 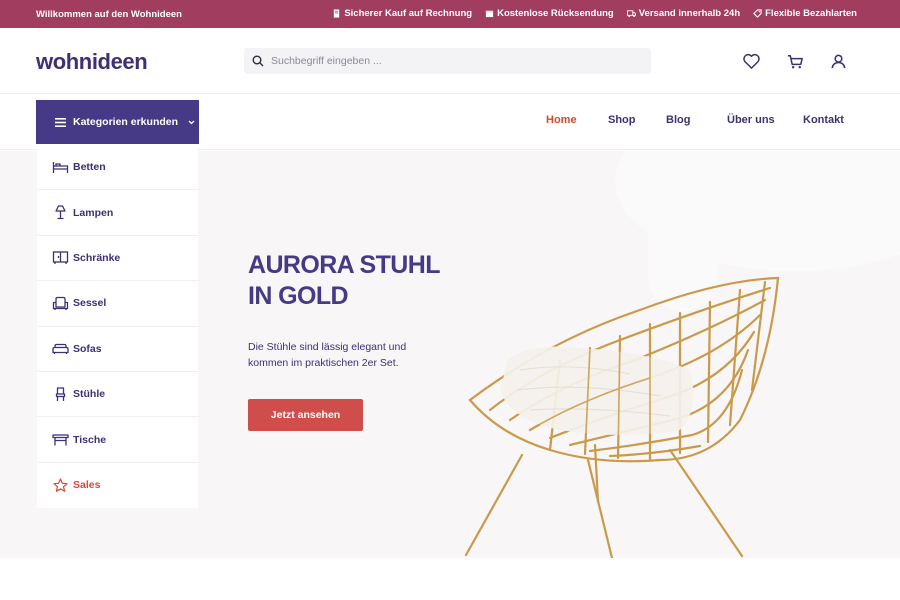 I want to click on tag-icon, so click(x=757, y=13).